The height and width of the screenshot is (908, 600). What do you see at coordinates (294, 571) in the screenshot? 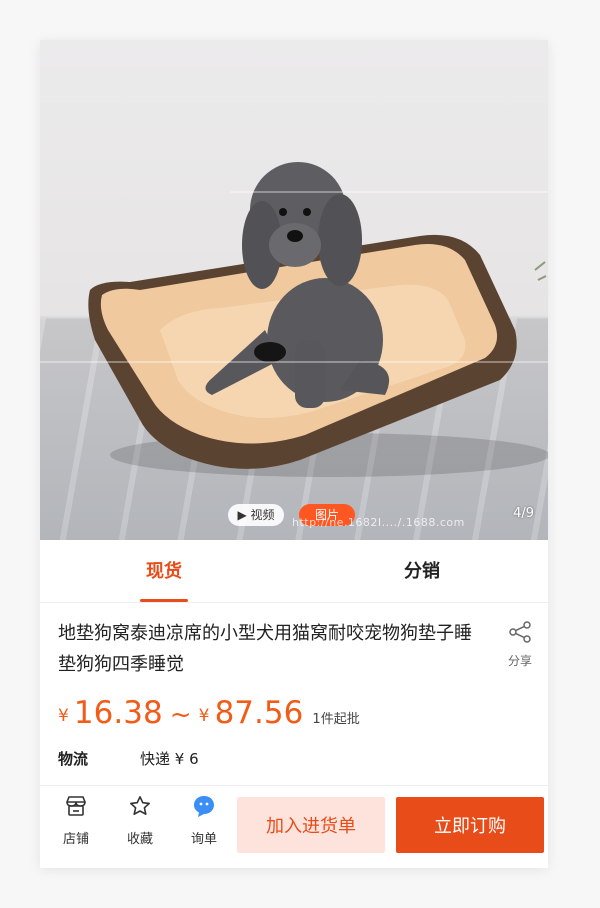
I see `tab-bar: 现货 分销` at bounding box center [294, 571].